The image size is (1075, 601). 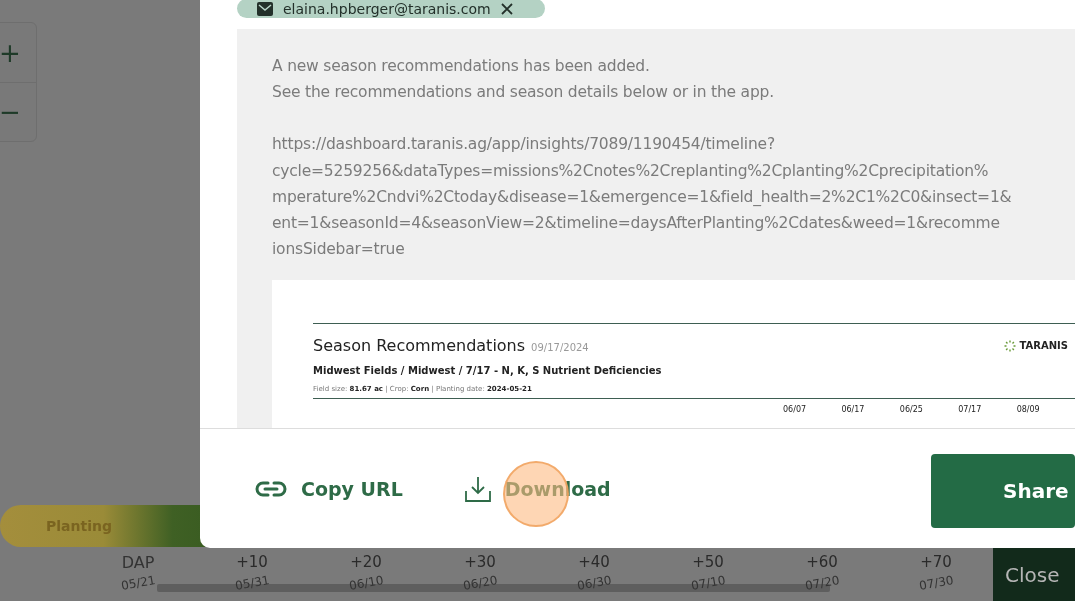 I want to click on date-tick: 07/30, so click(x=936, y=583).